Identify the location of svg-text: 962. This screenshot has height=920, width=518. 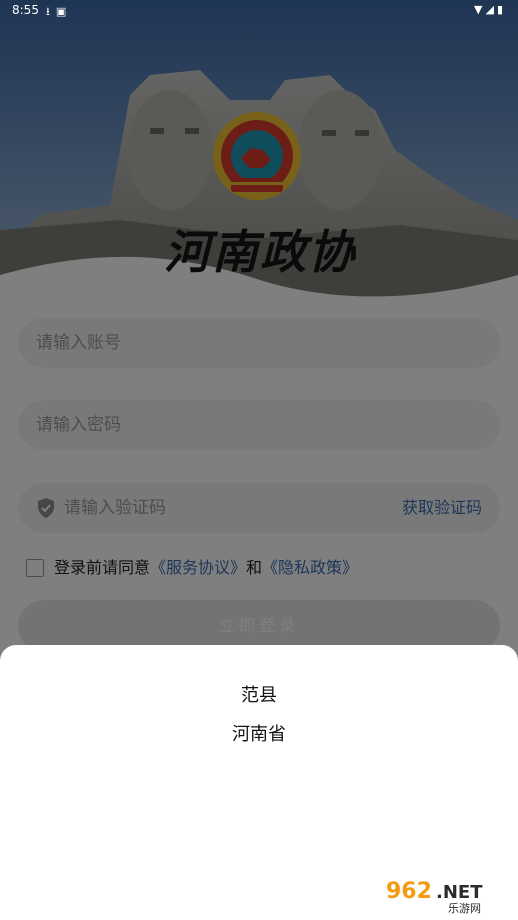
(409, 891).